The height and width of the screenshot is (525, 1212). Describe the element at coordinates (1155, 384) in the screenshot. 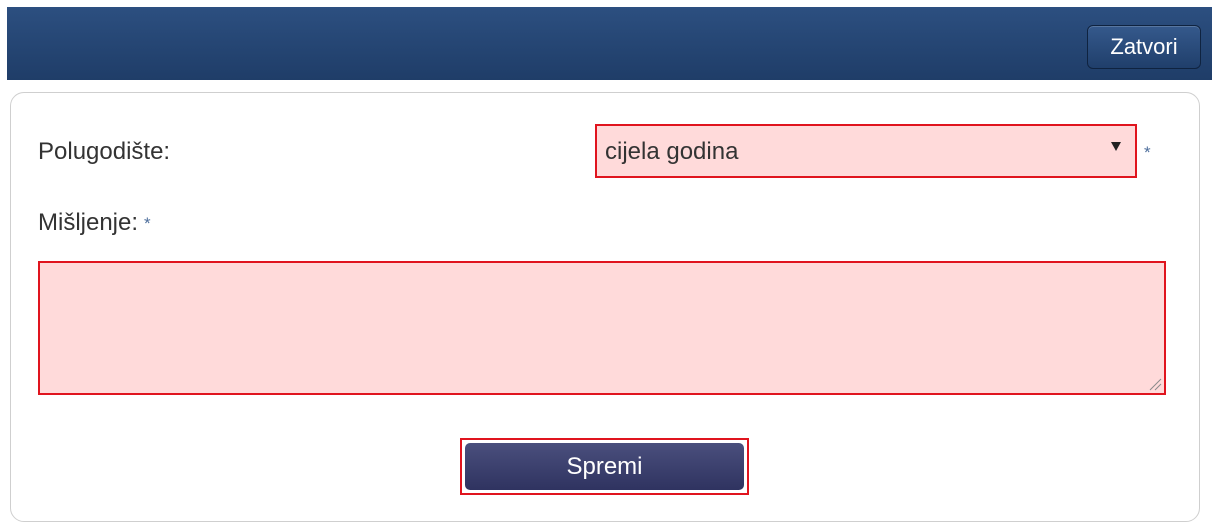

I see `resize-grip-icon` at that location.